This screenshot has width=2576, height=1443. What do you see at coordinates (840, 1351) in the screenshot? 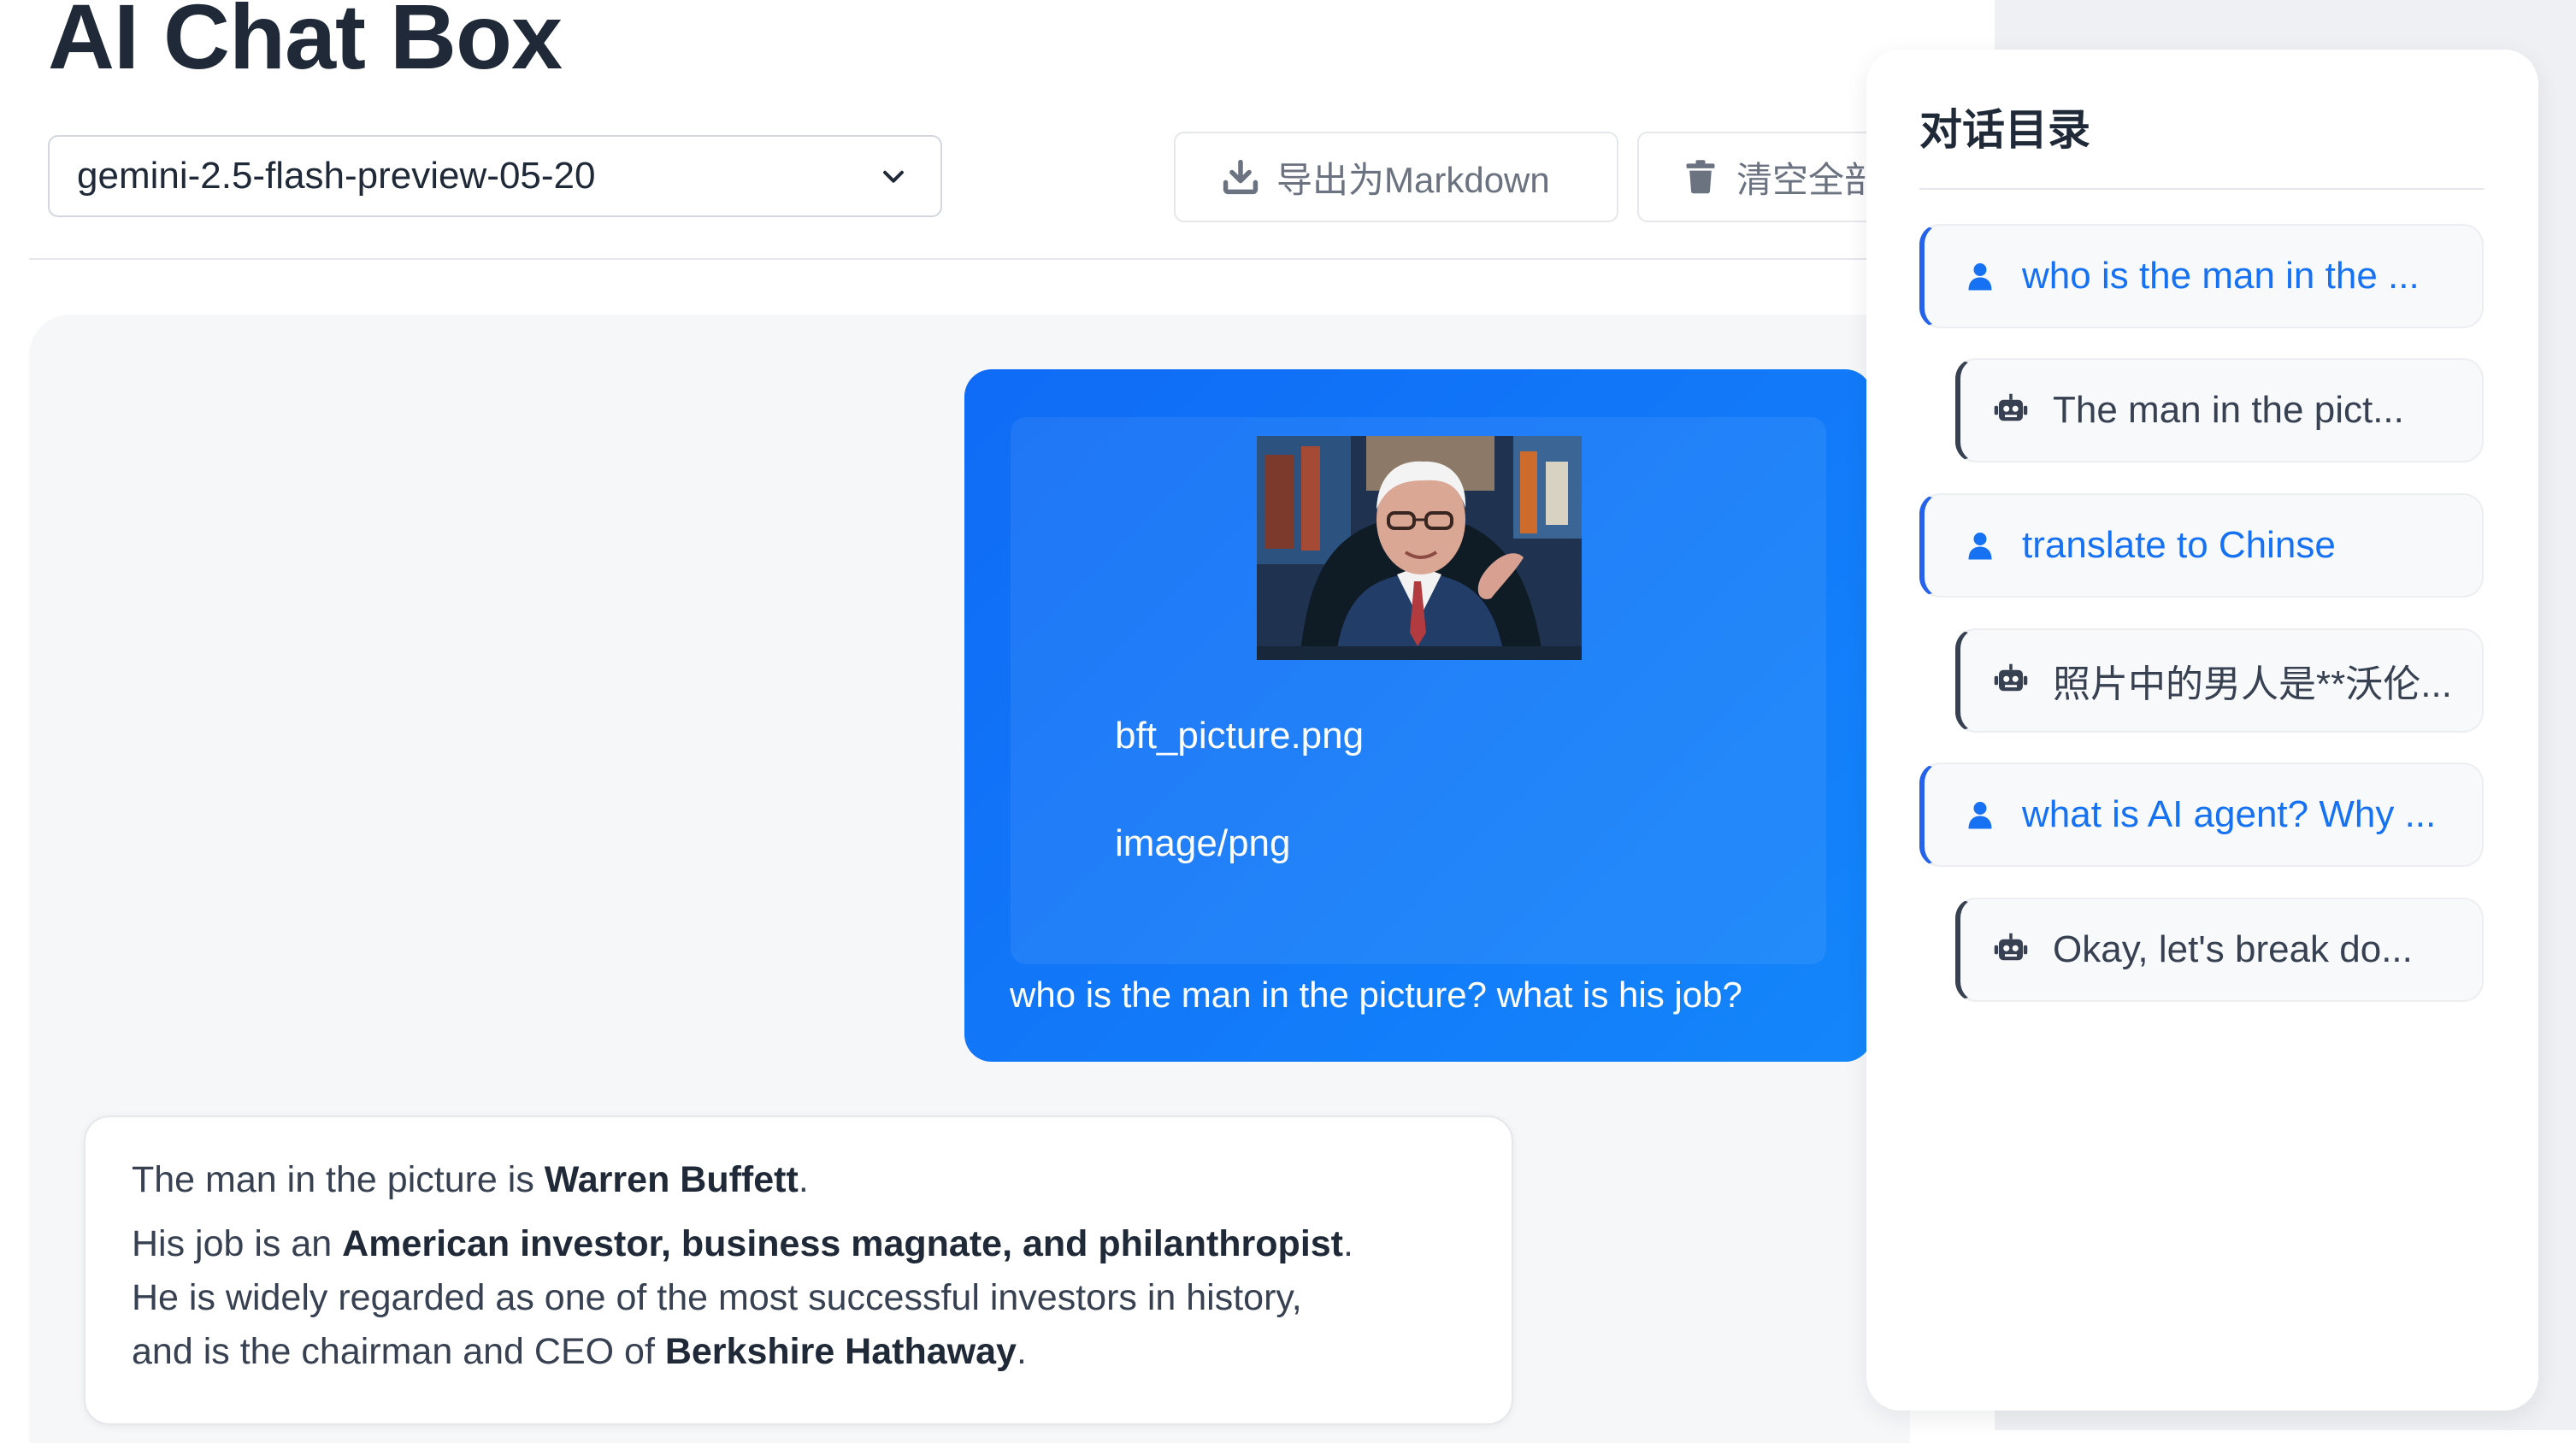
I see `assistant-line-4-bold: Berkshire Hathaway` at bounding box center [840, 1351].